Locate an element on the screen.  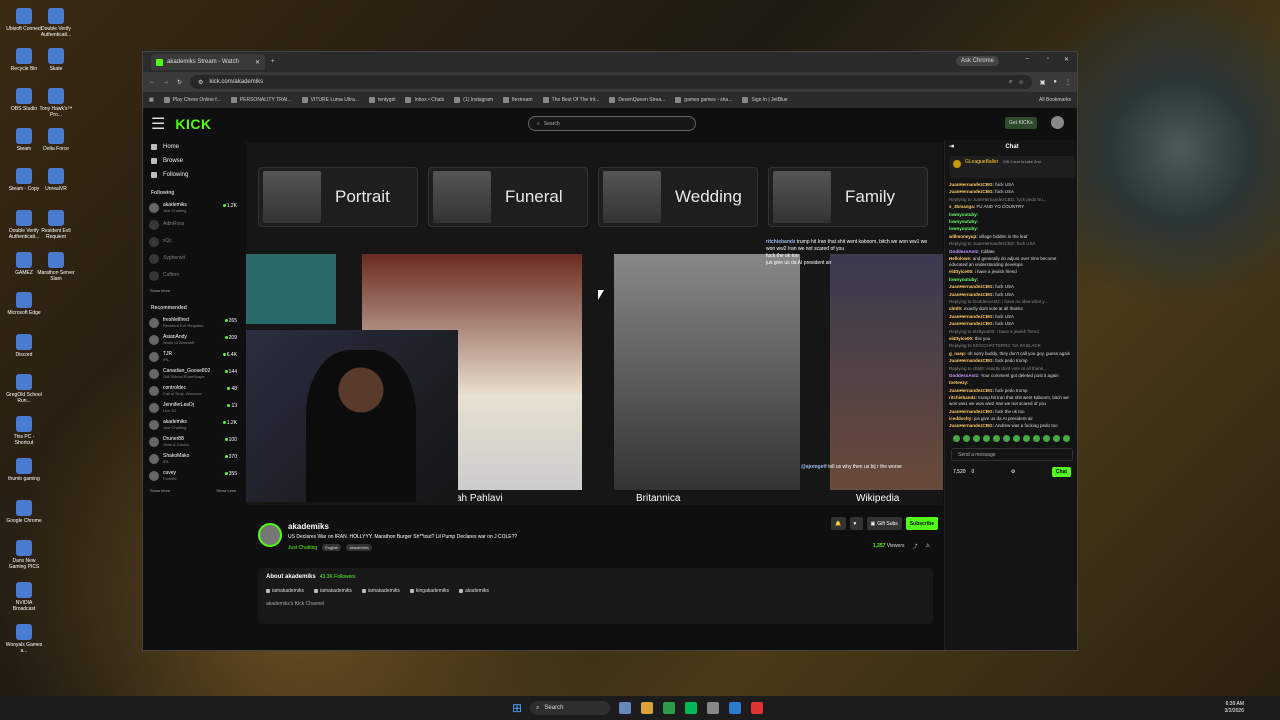
chip-wedding: Wedding is located at coordinates (678, 197).